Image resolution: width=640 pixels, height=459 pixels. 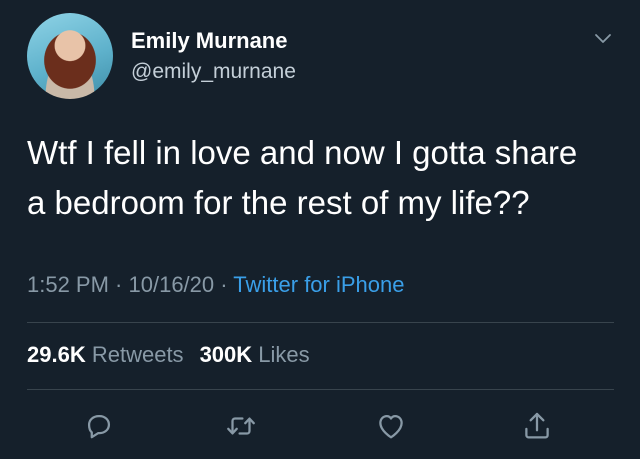 I want to click on tweet-date: 10/16/20, so click(x=172, y=284).